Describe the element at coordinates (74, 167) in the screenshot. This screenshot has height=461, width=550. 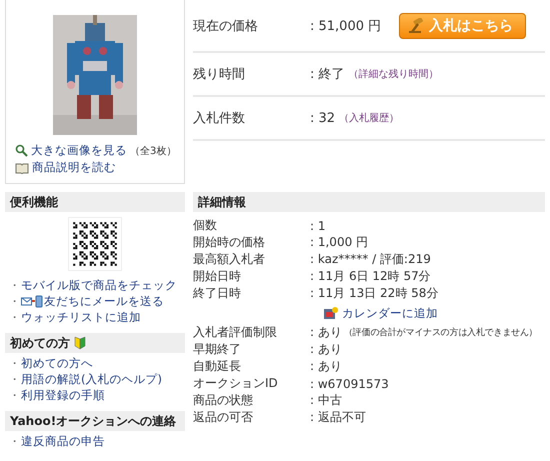
I see `image-link: 商品説明を読む` at that location.